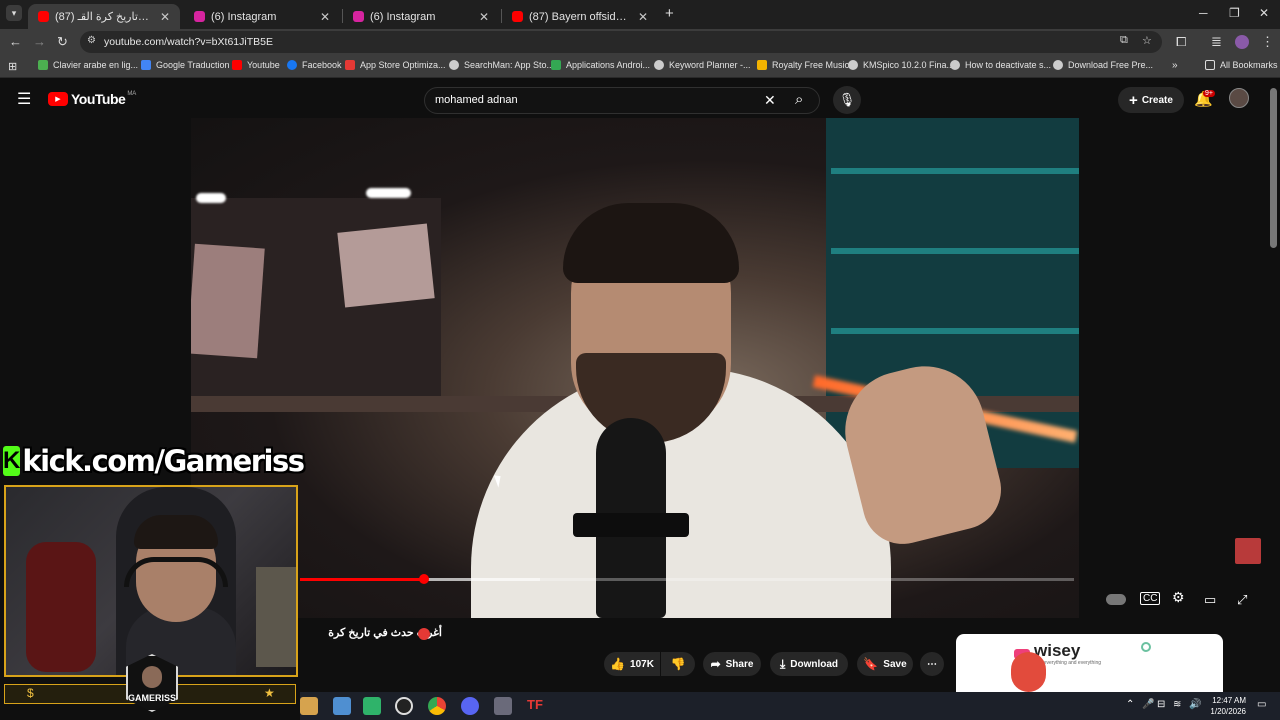  I want to click on system-clock: 12:47 AM 1/20/2026, so click(1223, 706).